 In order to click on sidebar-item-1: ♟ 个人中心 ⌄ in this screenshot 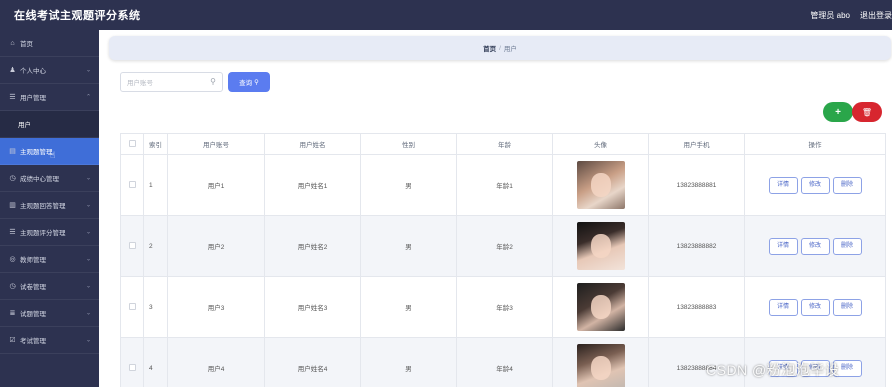, I will do `click(49, 70)`.